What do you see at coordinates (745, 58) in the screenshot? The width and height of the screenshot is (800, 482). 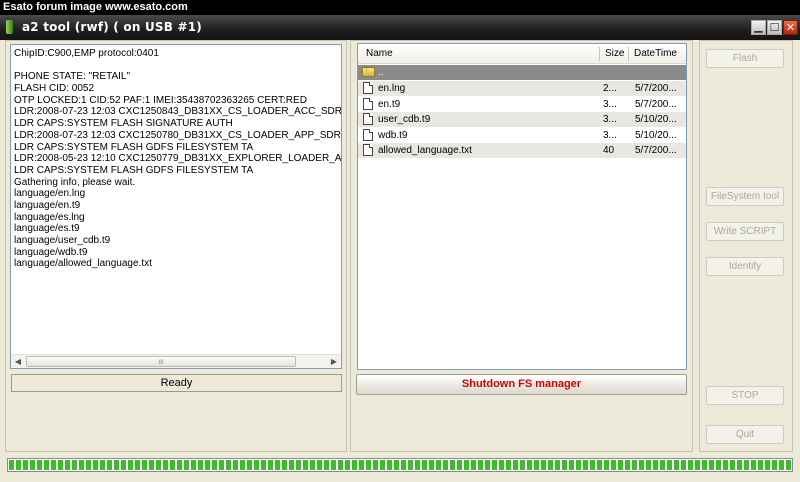 I see `flash-button: Flash` at bounding box center [745, 58].